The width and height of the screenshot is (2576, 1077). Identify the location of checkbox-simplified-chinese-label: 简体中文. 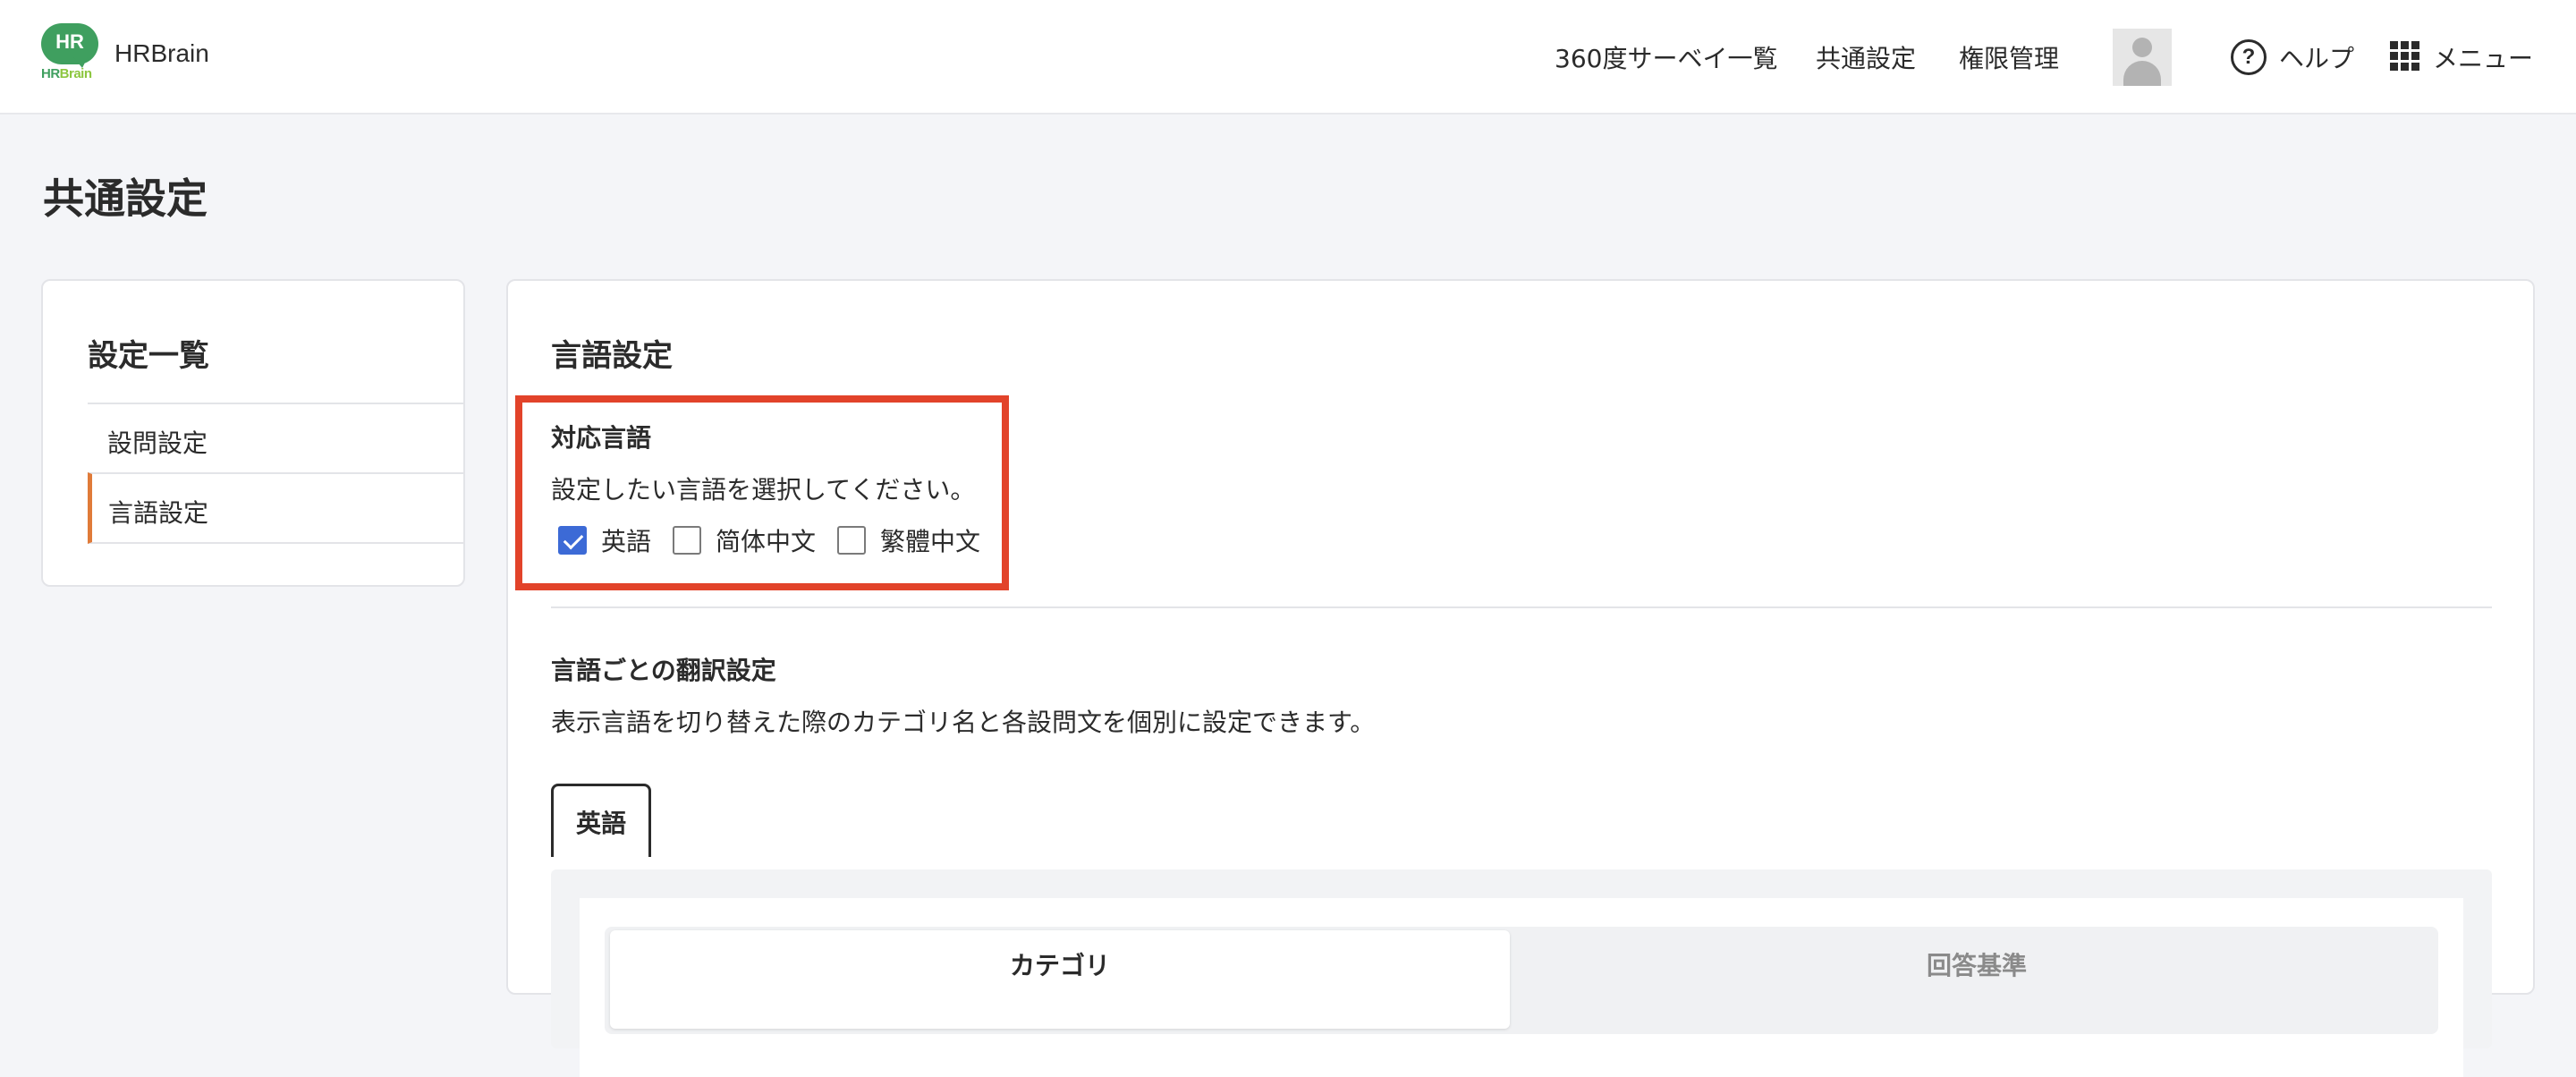
(766, 540).